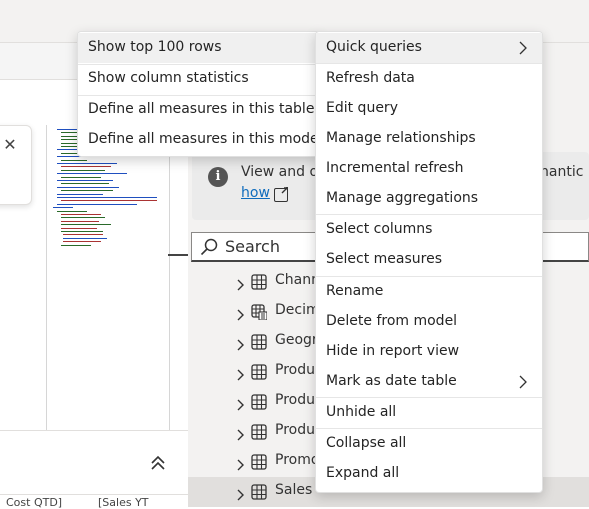  Describe the element at coordinates (280, 172) in the screenshot. I see `info-text: View and o` at that location.